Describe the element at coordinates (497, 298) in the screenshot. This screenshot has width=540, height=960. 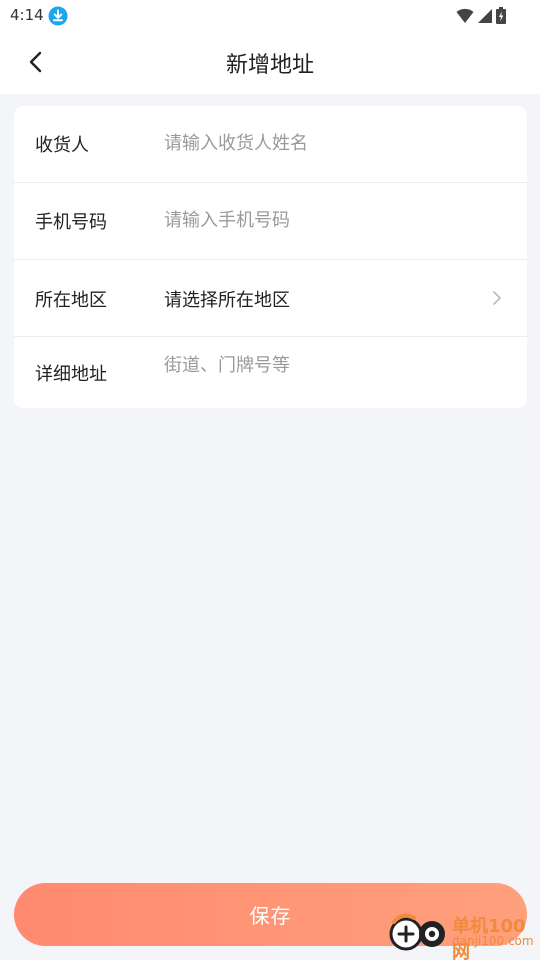
I see `chevron-right-icon` at that location.